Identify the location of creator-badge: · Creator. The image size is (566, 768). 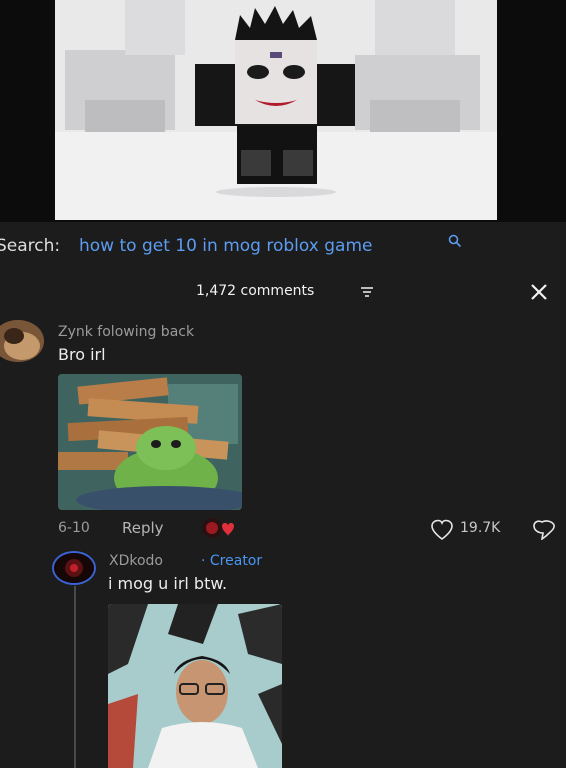
(232, 561).